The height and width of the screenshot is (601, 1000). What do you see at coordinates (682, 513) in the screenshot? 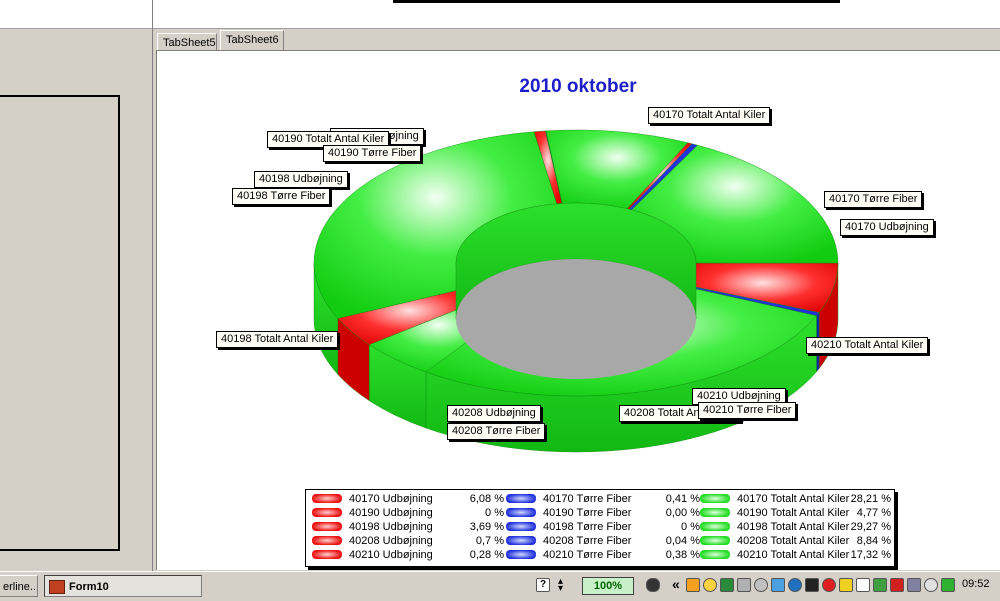
I see `legend-value: 0,00 %` at bounding box center [682, 513].